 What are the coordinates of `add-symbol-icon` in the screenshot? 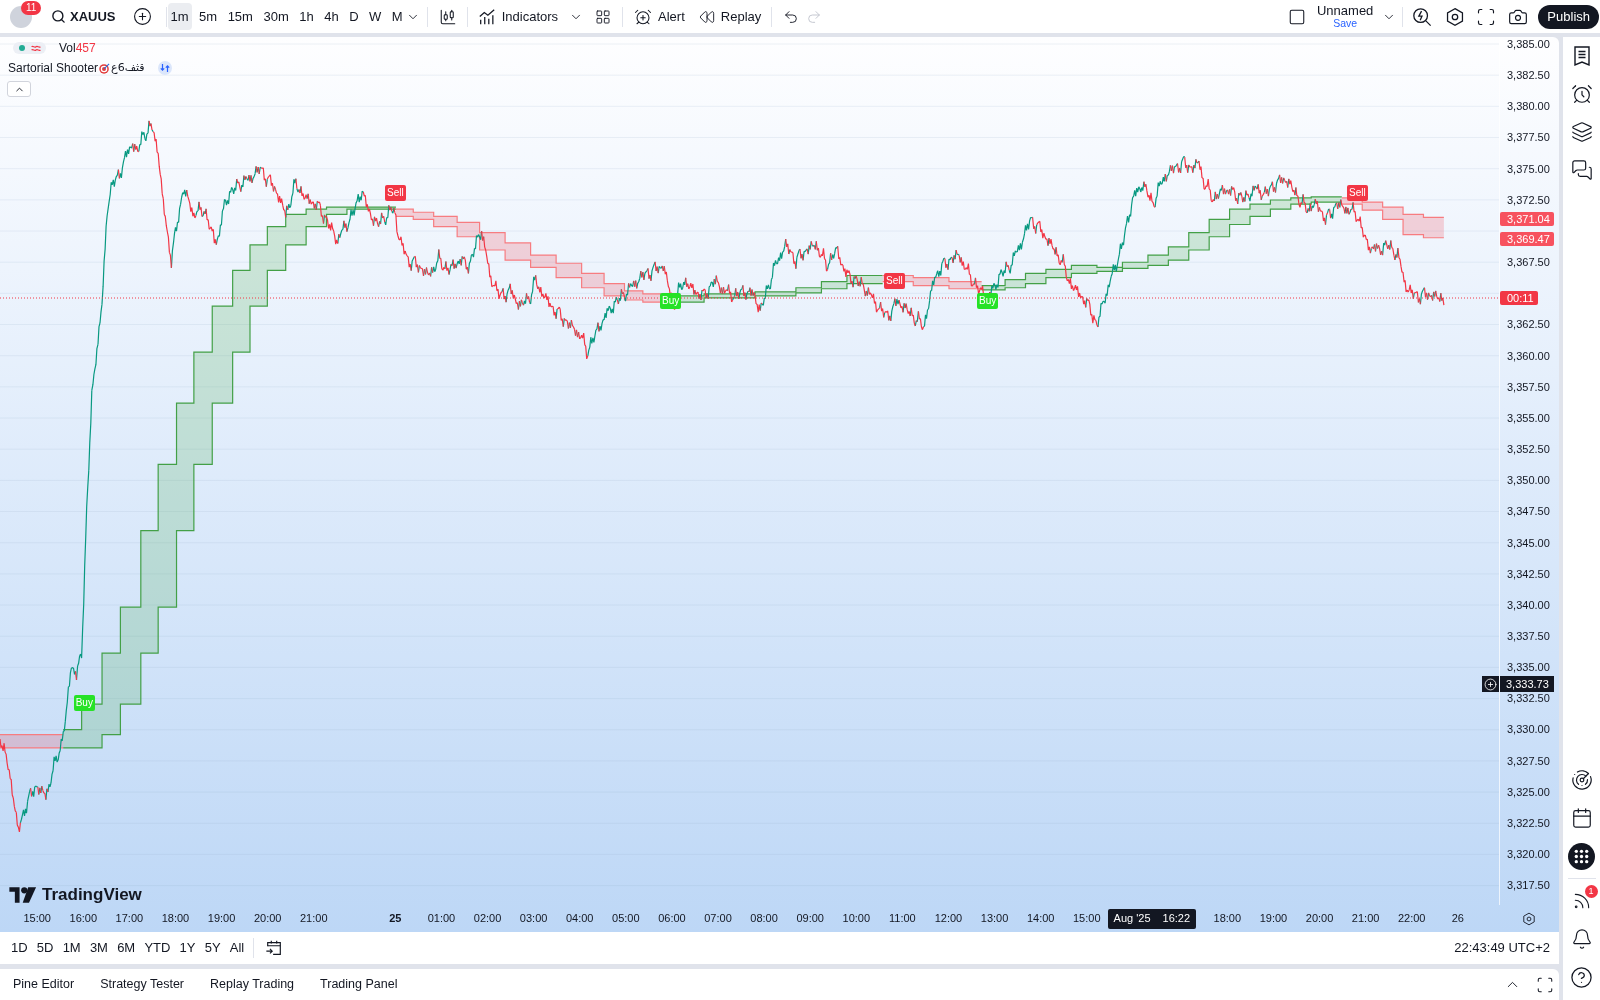 It's located at (142, 16).